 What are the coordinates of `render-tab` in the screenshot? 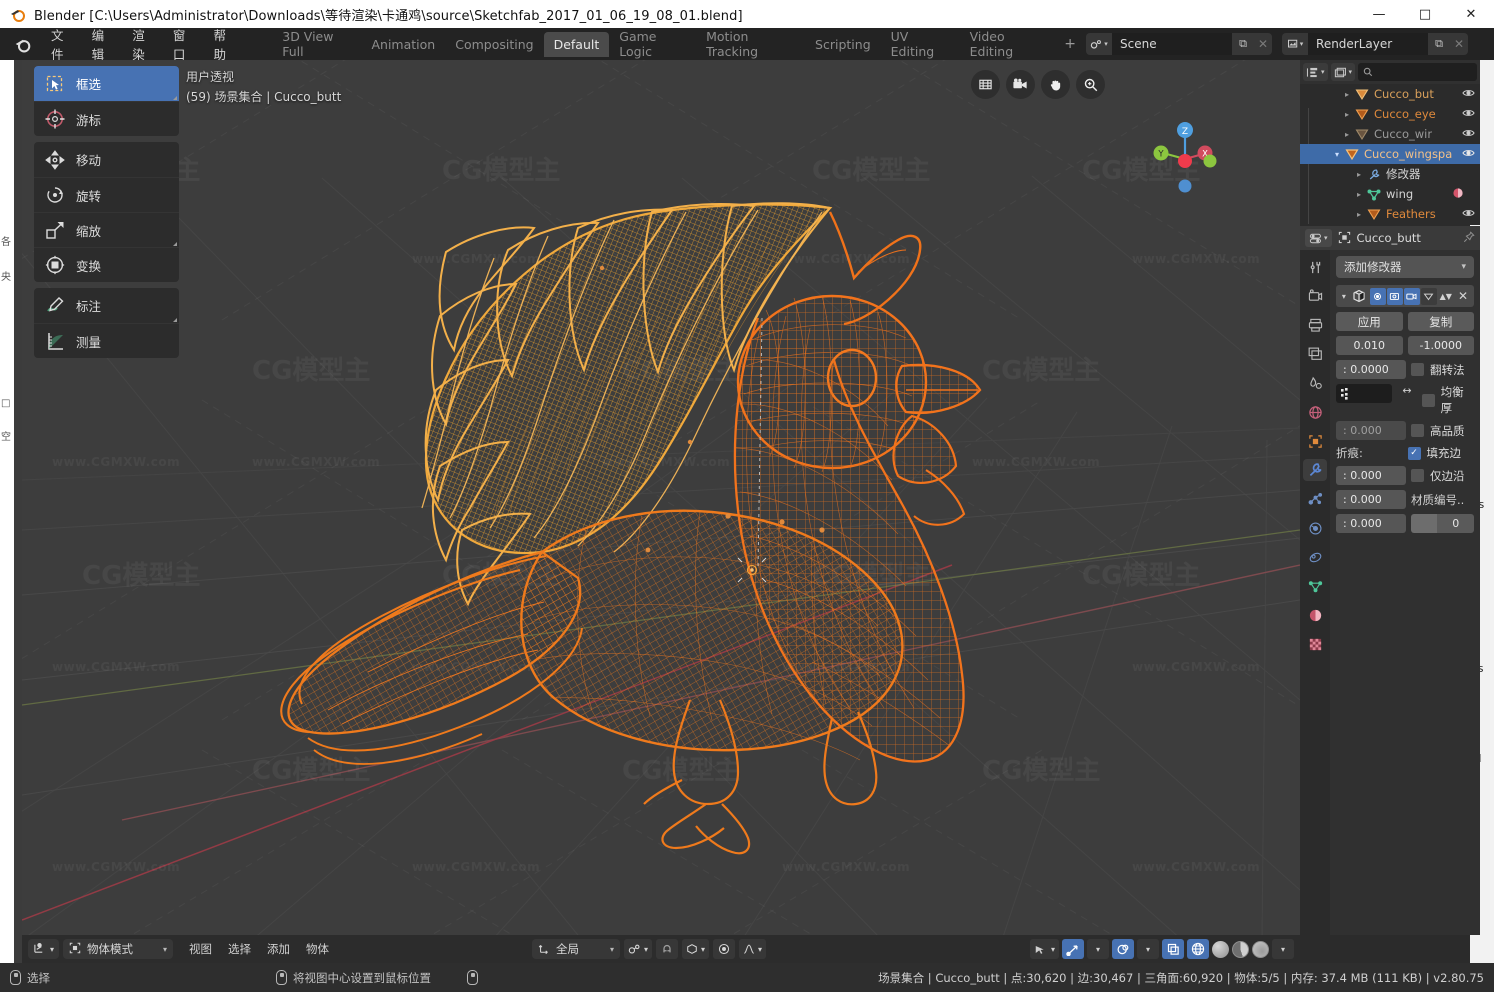 It's located at (1315, 296).